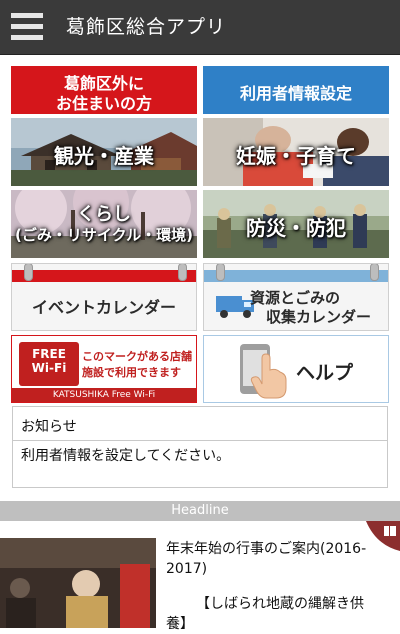 Image resolution: width=400 pixels, height=634 pixels. I want to click on wifi-badge-icon: FREE Wi-Fi, so click(49, 364).